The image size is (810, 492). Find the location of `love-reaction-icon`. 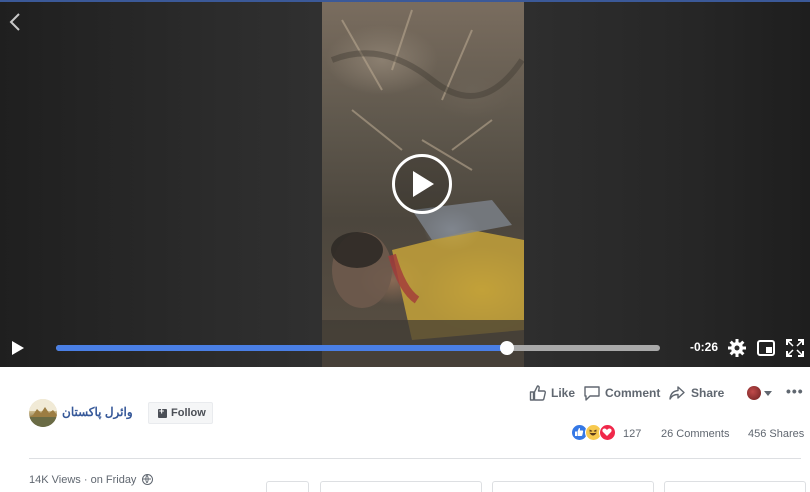

love-reaction-icon is located at coordinates (607, 432).